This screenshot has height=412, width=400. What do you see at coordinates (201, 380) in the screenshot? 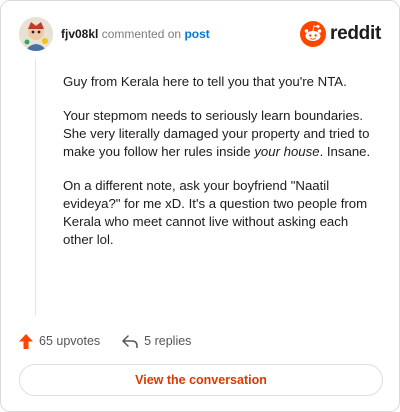
I see `view-conversation-button: View the conversation` at bounding box center [201, 380].